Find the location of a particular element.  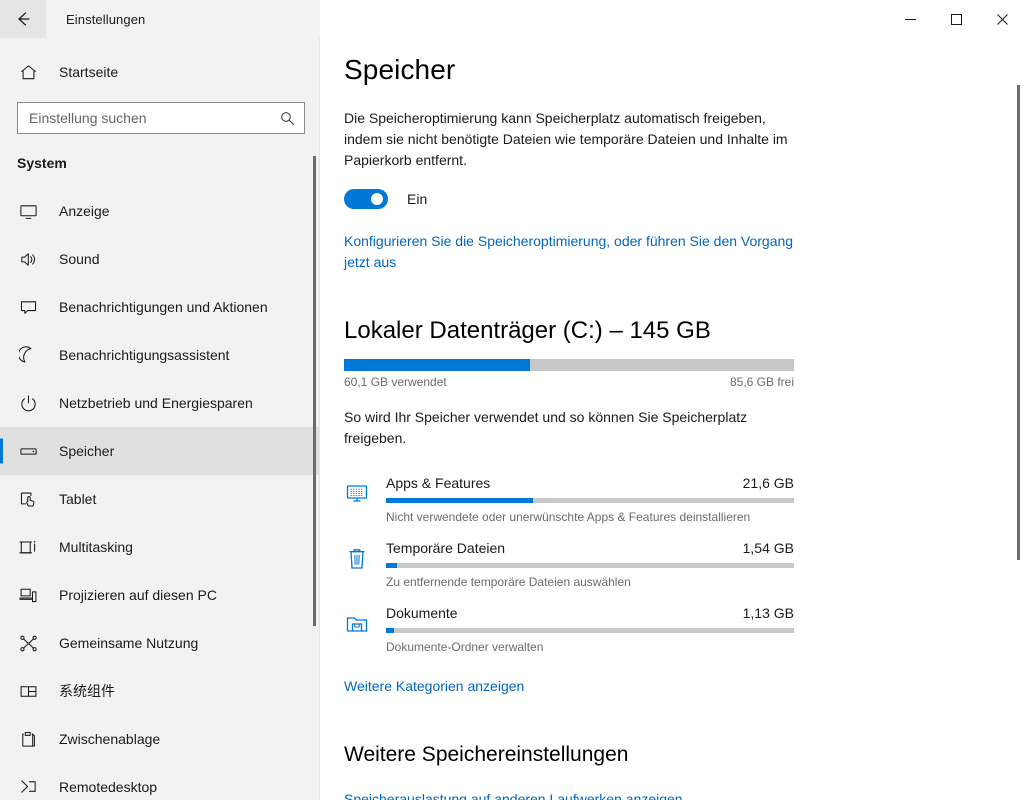

search-box is located at coordinates (161, 118).